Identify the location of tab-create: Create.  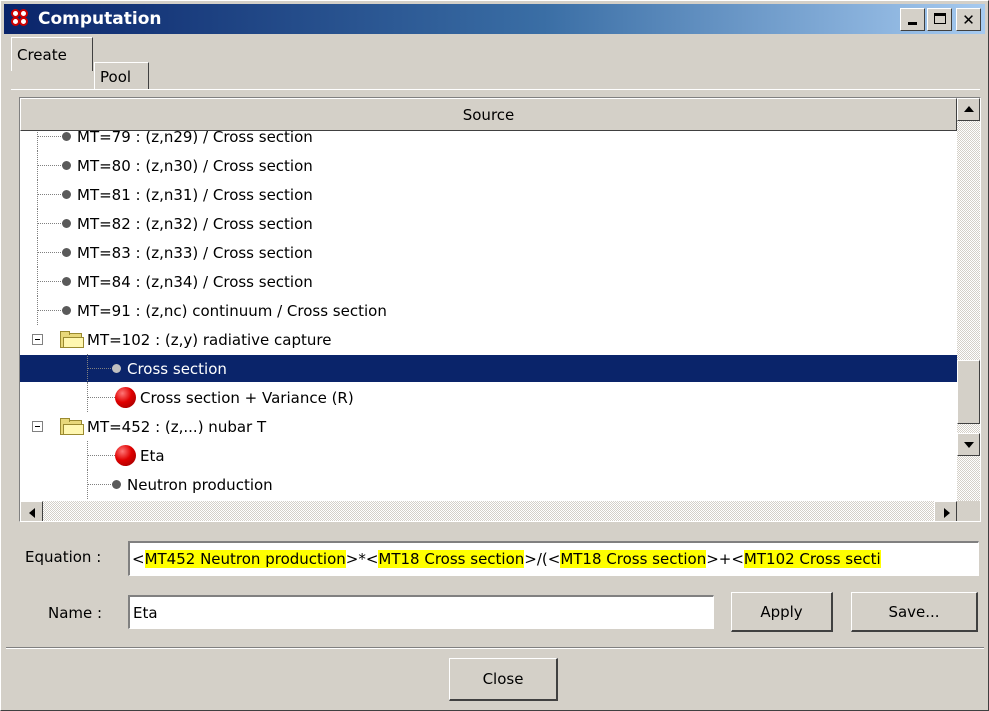
(52, 54).